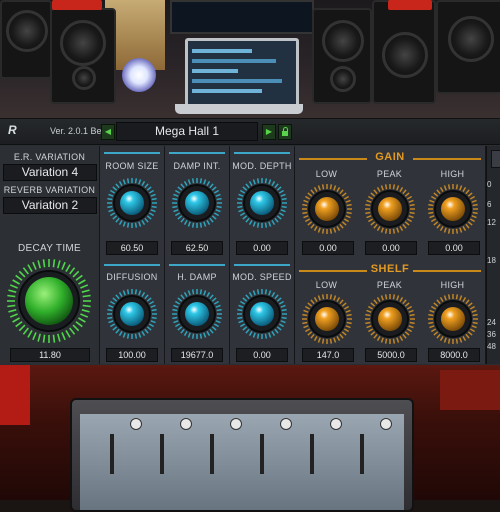 The height and width of the screenshot is (512, 500). What do you see at coordinates (454, 248) in the screenshot?
I see `gain-high-value: 0.00` at bounding box center [454, 248].